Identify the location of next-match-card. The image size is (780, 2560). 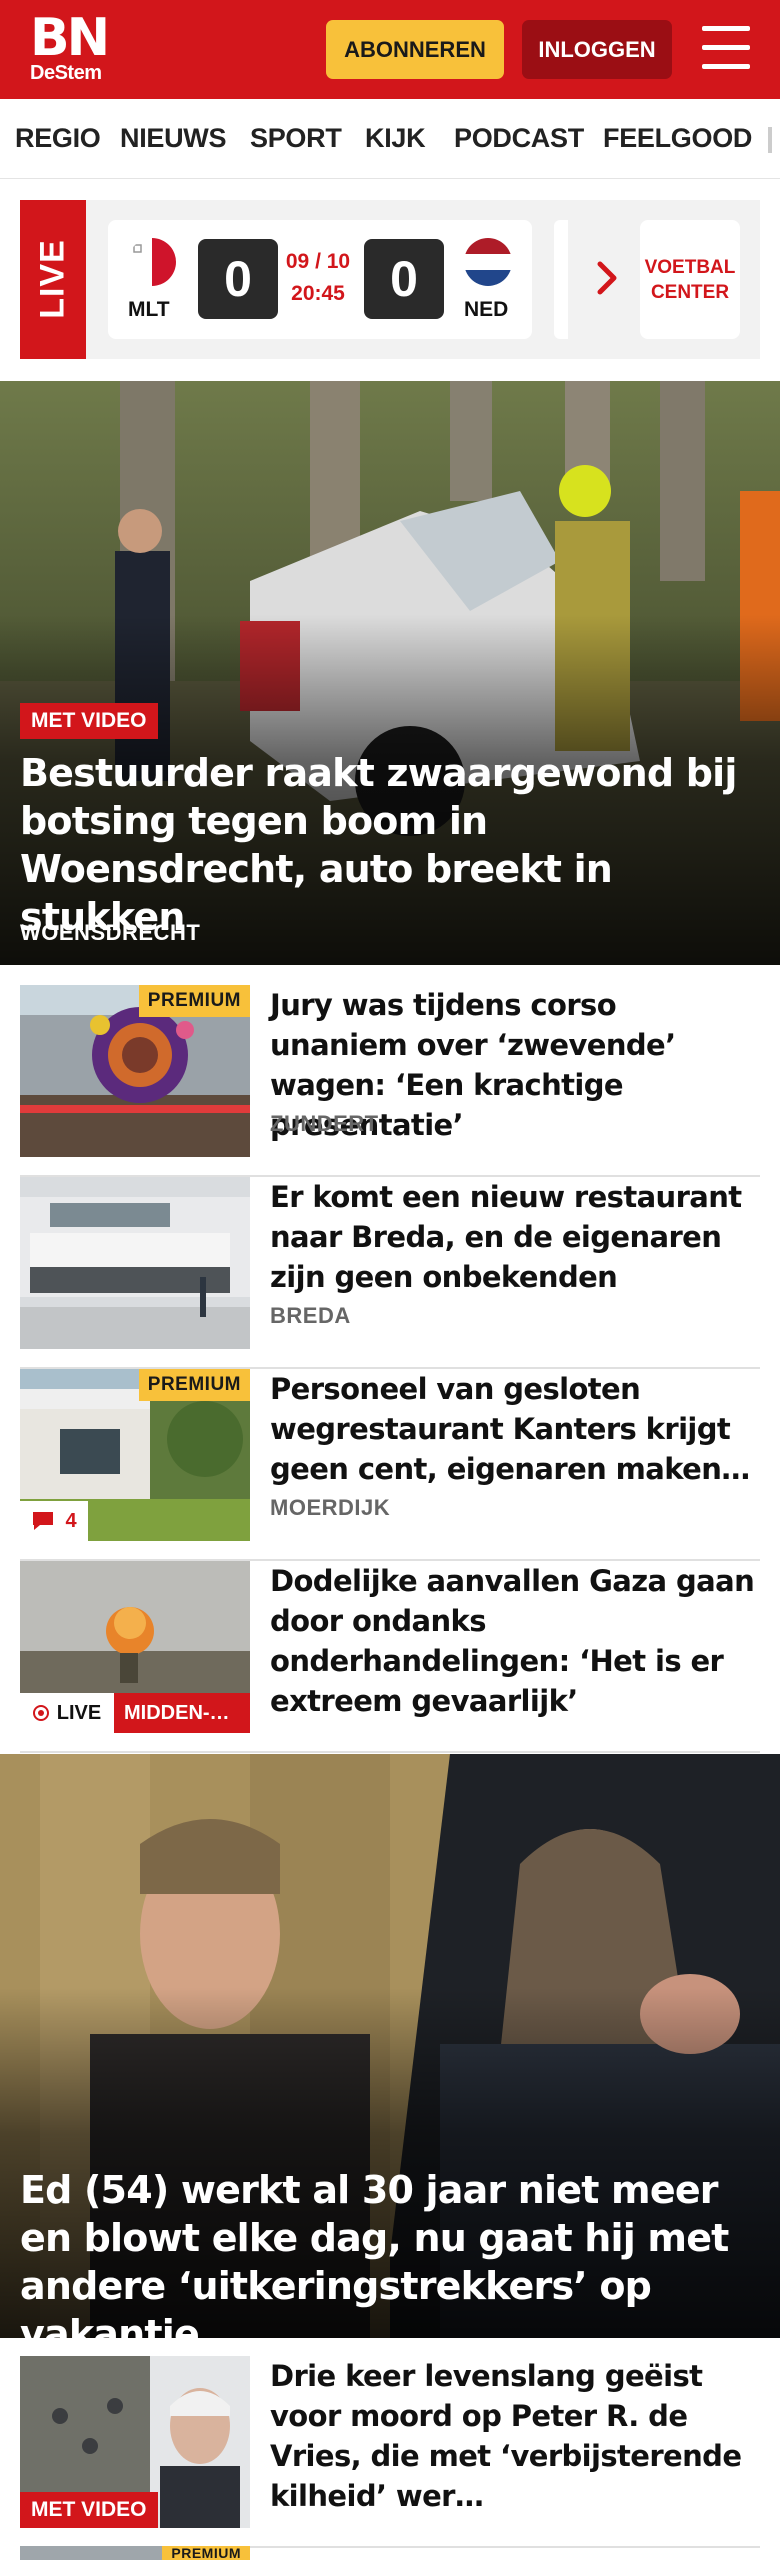
(561, 279).